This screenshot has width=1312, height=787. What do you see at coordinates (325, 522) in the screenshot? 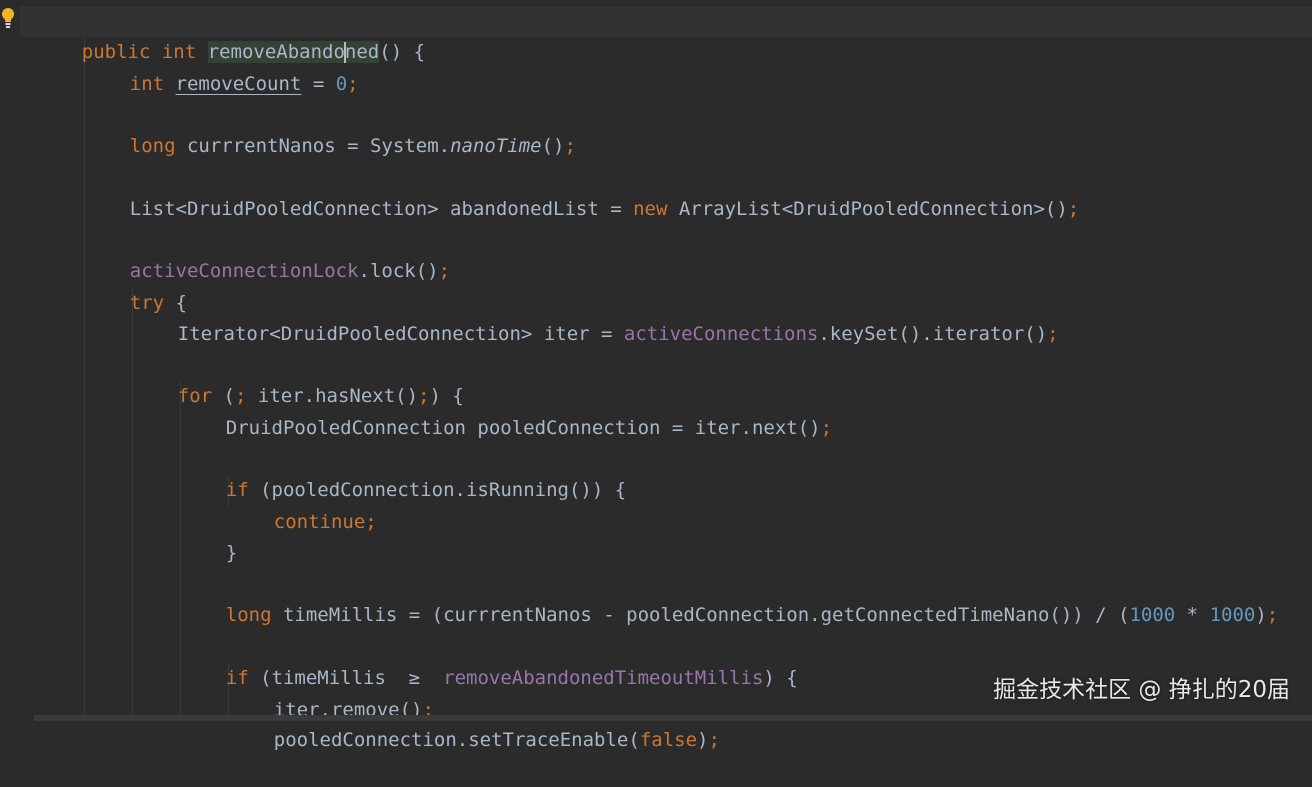
I see `keyword: continue;` at bounding box center [325, 522].